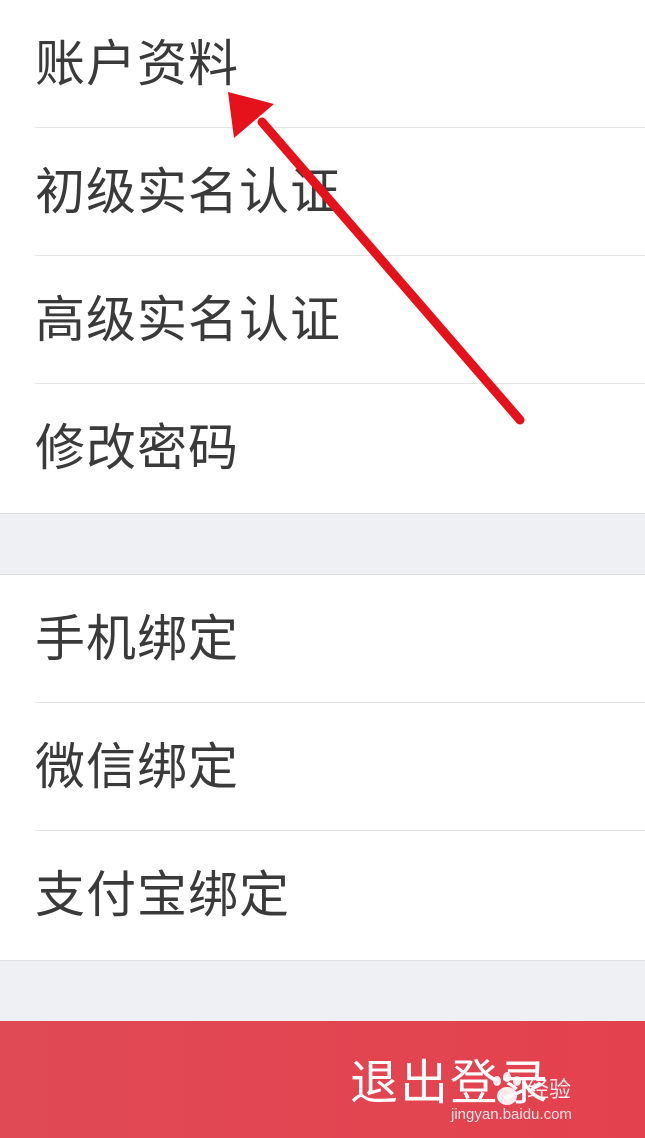 The height and width of the screenshot is (1138, 645). I want to click on menu-item-basic-verification: 初级实名认证, so click(340, 192).